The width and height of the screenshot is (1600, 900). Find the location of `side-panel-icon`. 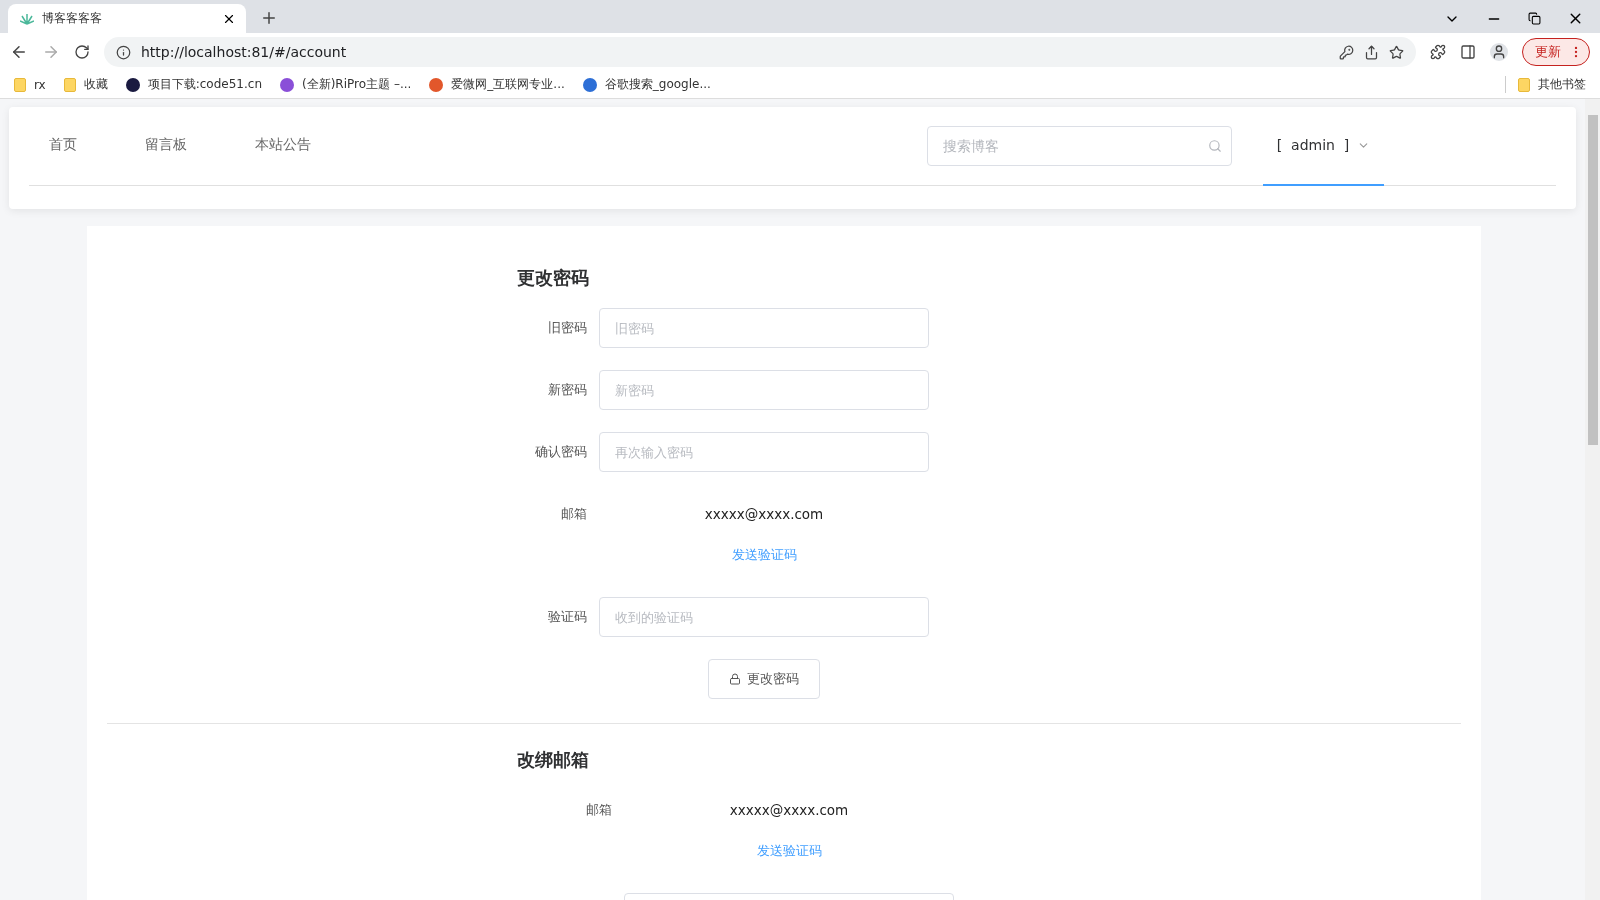

side-panel-icon is located at coordinates (1468, 52).